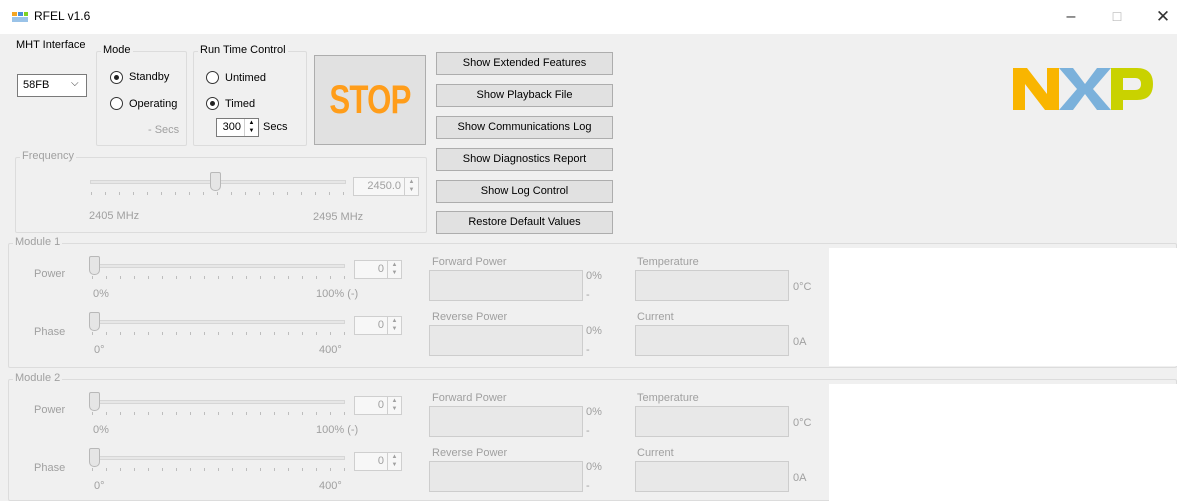 The width and height of the screenshot is (1177, 501). I want to click on module1-forward-label: Forward Power, so click(469, 262).